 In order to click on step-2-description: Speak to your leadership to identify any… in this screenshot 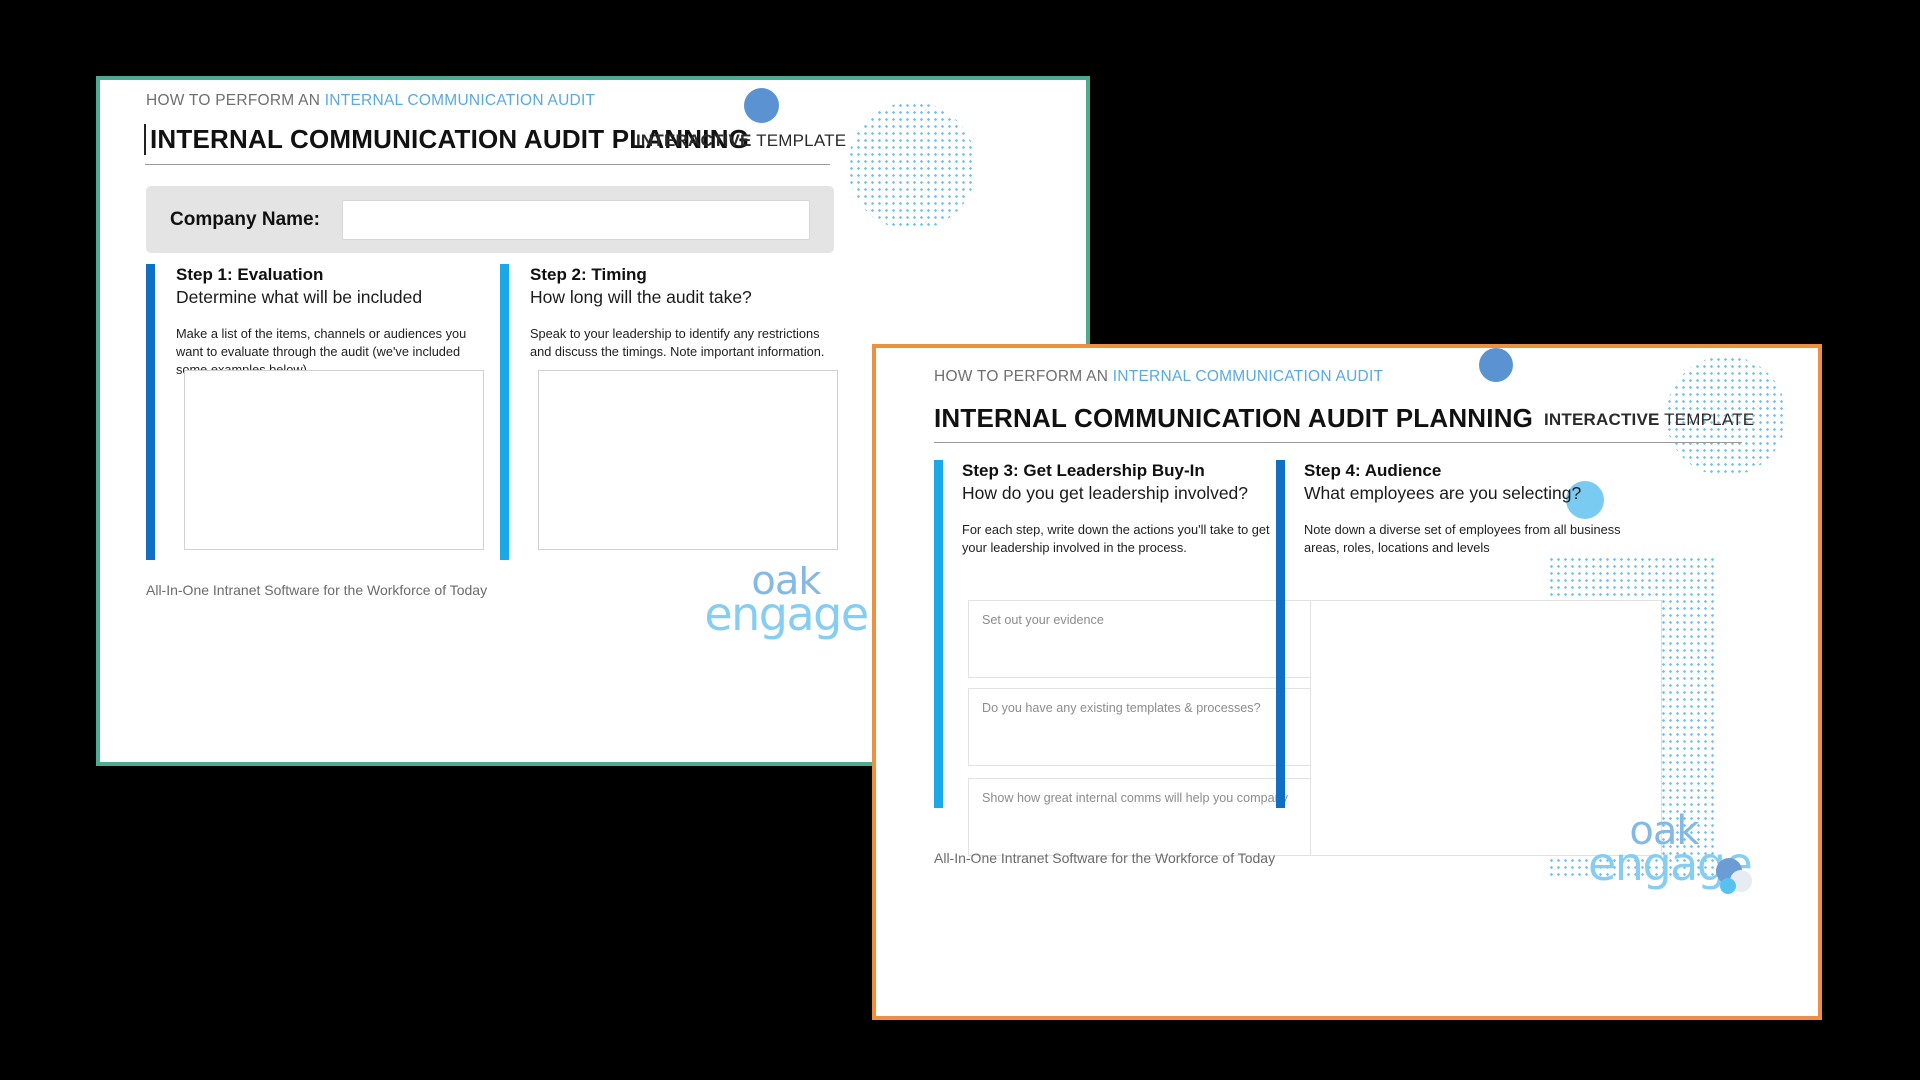, I will do `click(677, 342)`.